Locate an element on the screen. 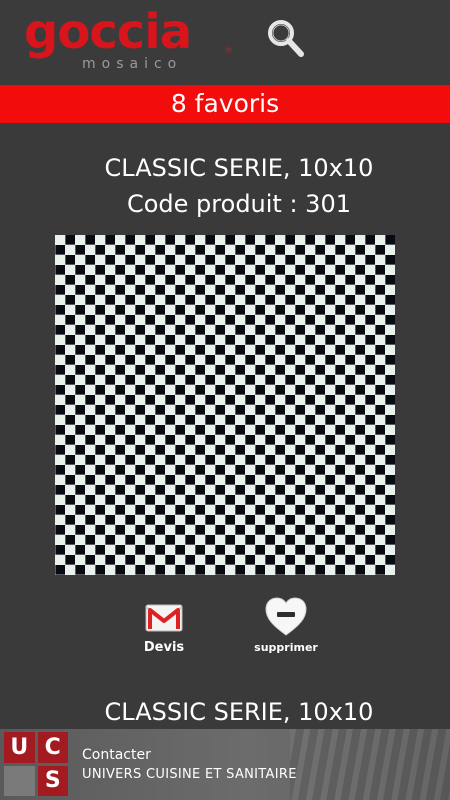 The width and height of the screenshot is (450, 800). ucs-logo-letter: C is located at coordinates (52, 747).